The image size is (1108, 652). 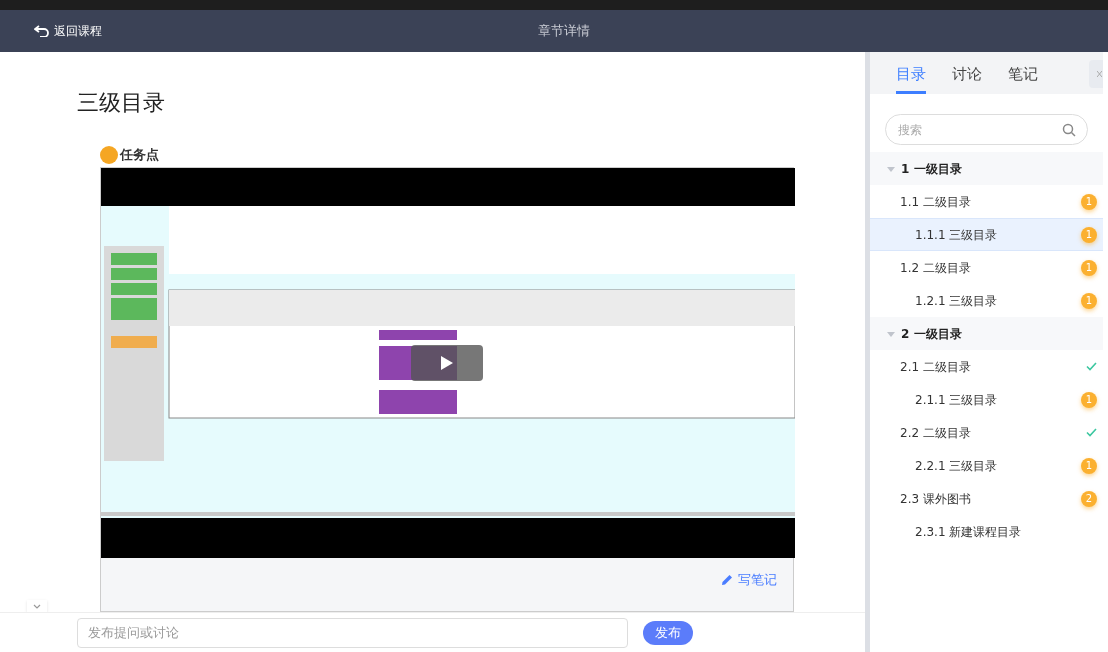 What do you see at coordinates (139, 155) in the screenshot?
I see `task-label: 任务点` at bounding box center [139, 155].